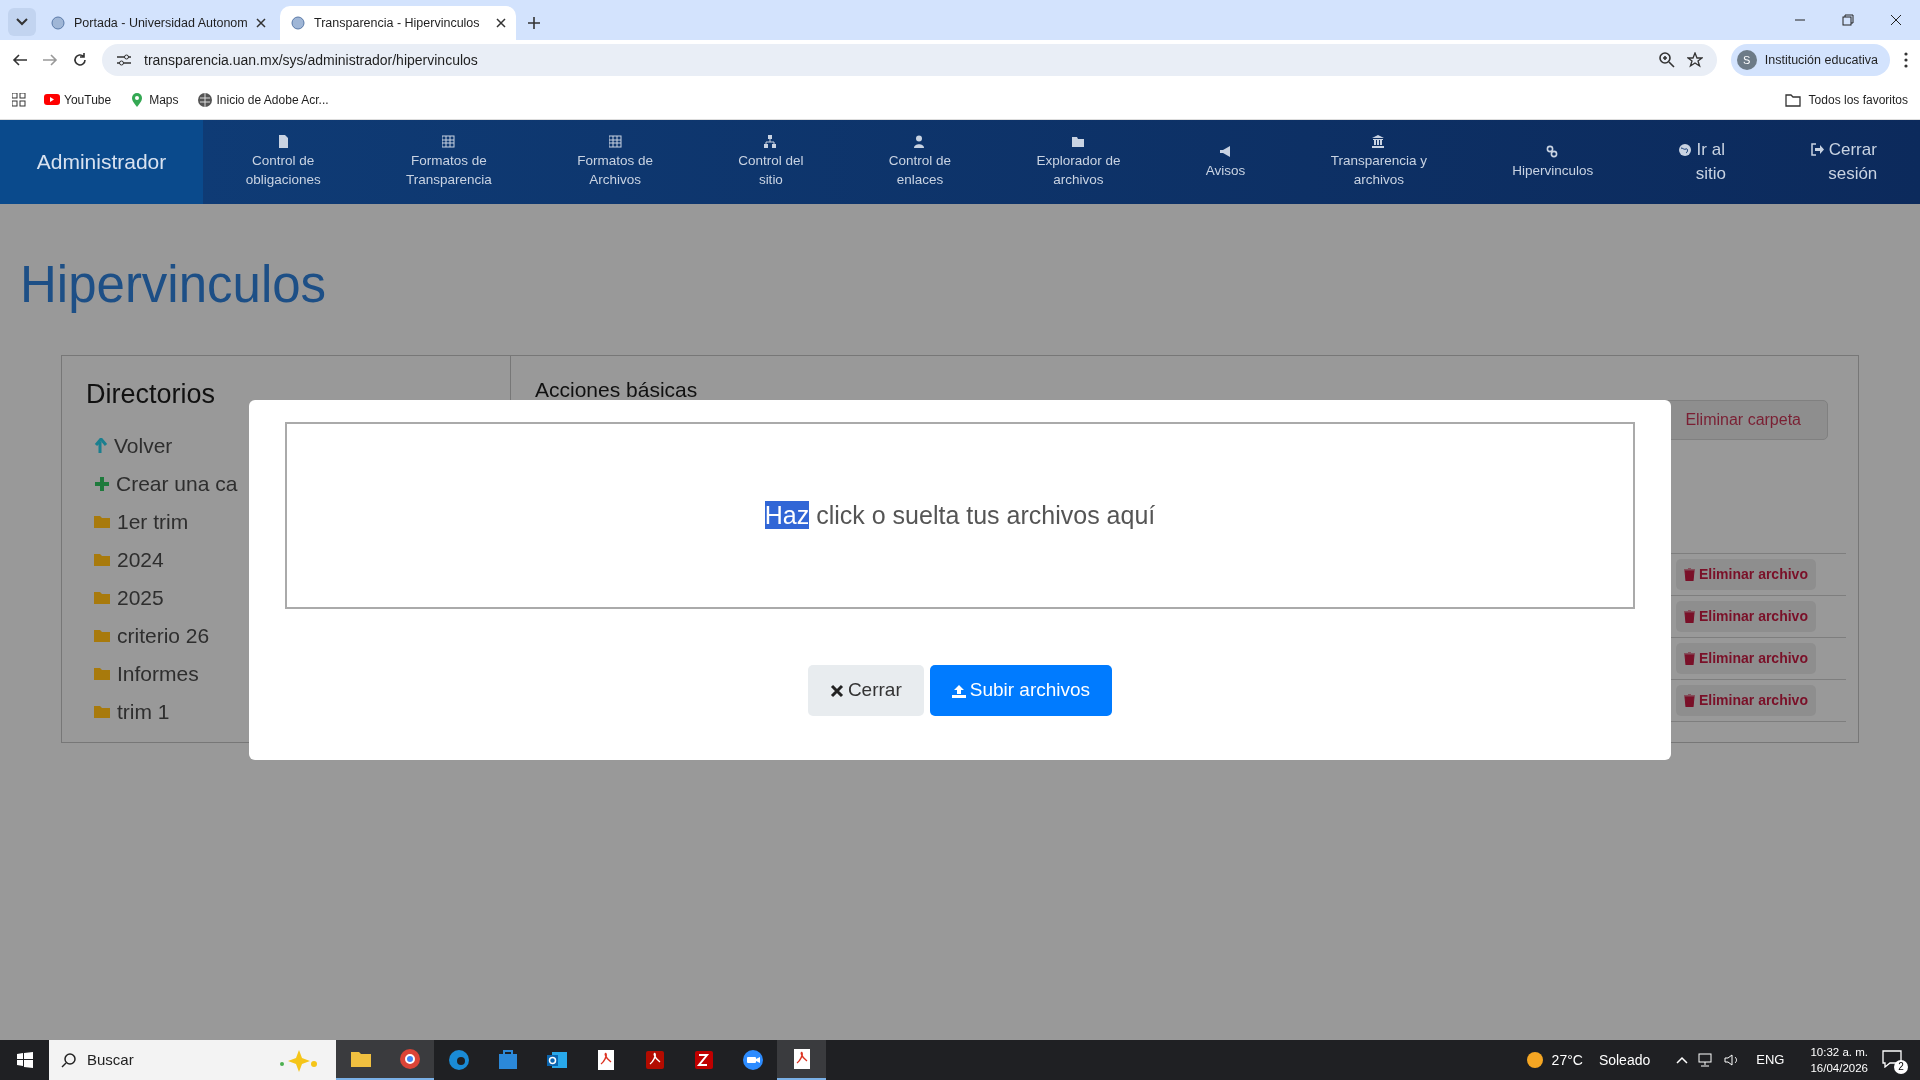  Describe the element at coordinates (507, 1060) in the screenshot. I see `store-icon` at that location.